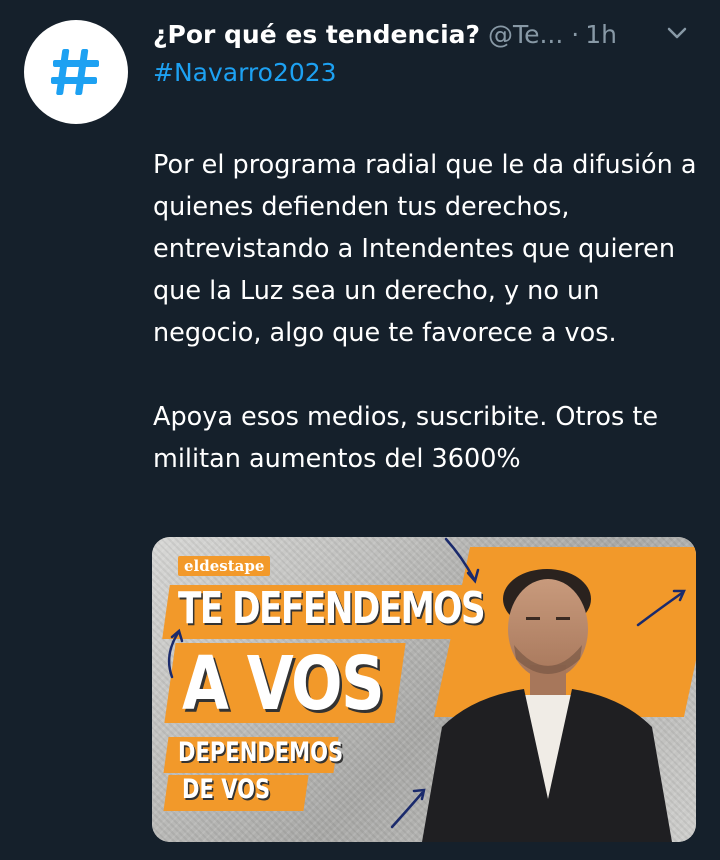  What do you see at coordinates (226, 789) in the screenshot?
I see `image-subline: DE VOS` at bounding box center [226, 789].